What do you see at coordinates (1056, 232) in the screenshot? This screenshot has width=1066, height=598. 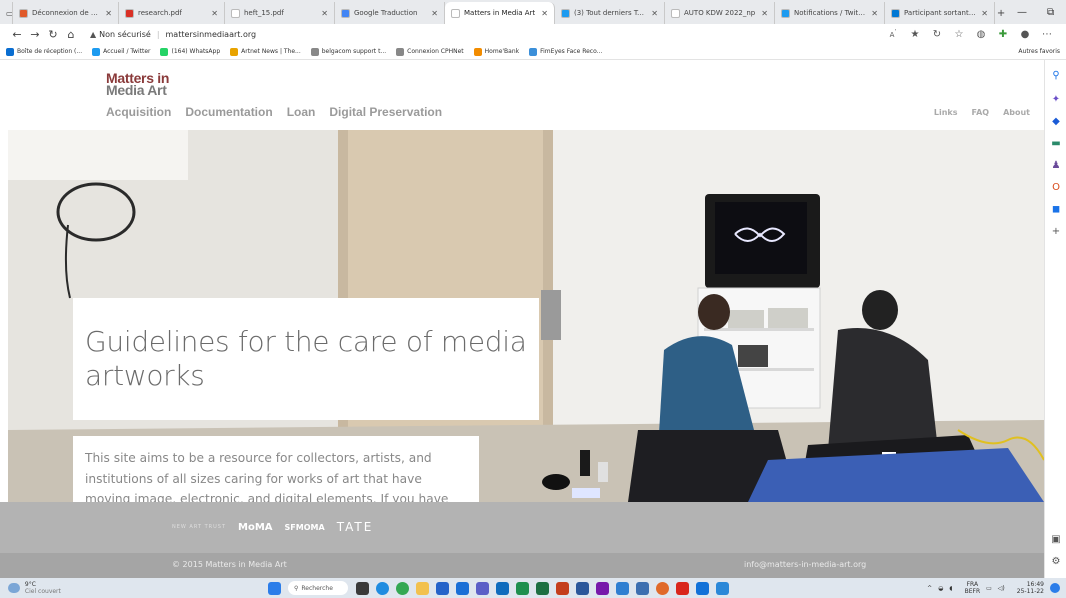 I see `sidebar-add-button: +` at bounding box center [1056, 232].